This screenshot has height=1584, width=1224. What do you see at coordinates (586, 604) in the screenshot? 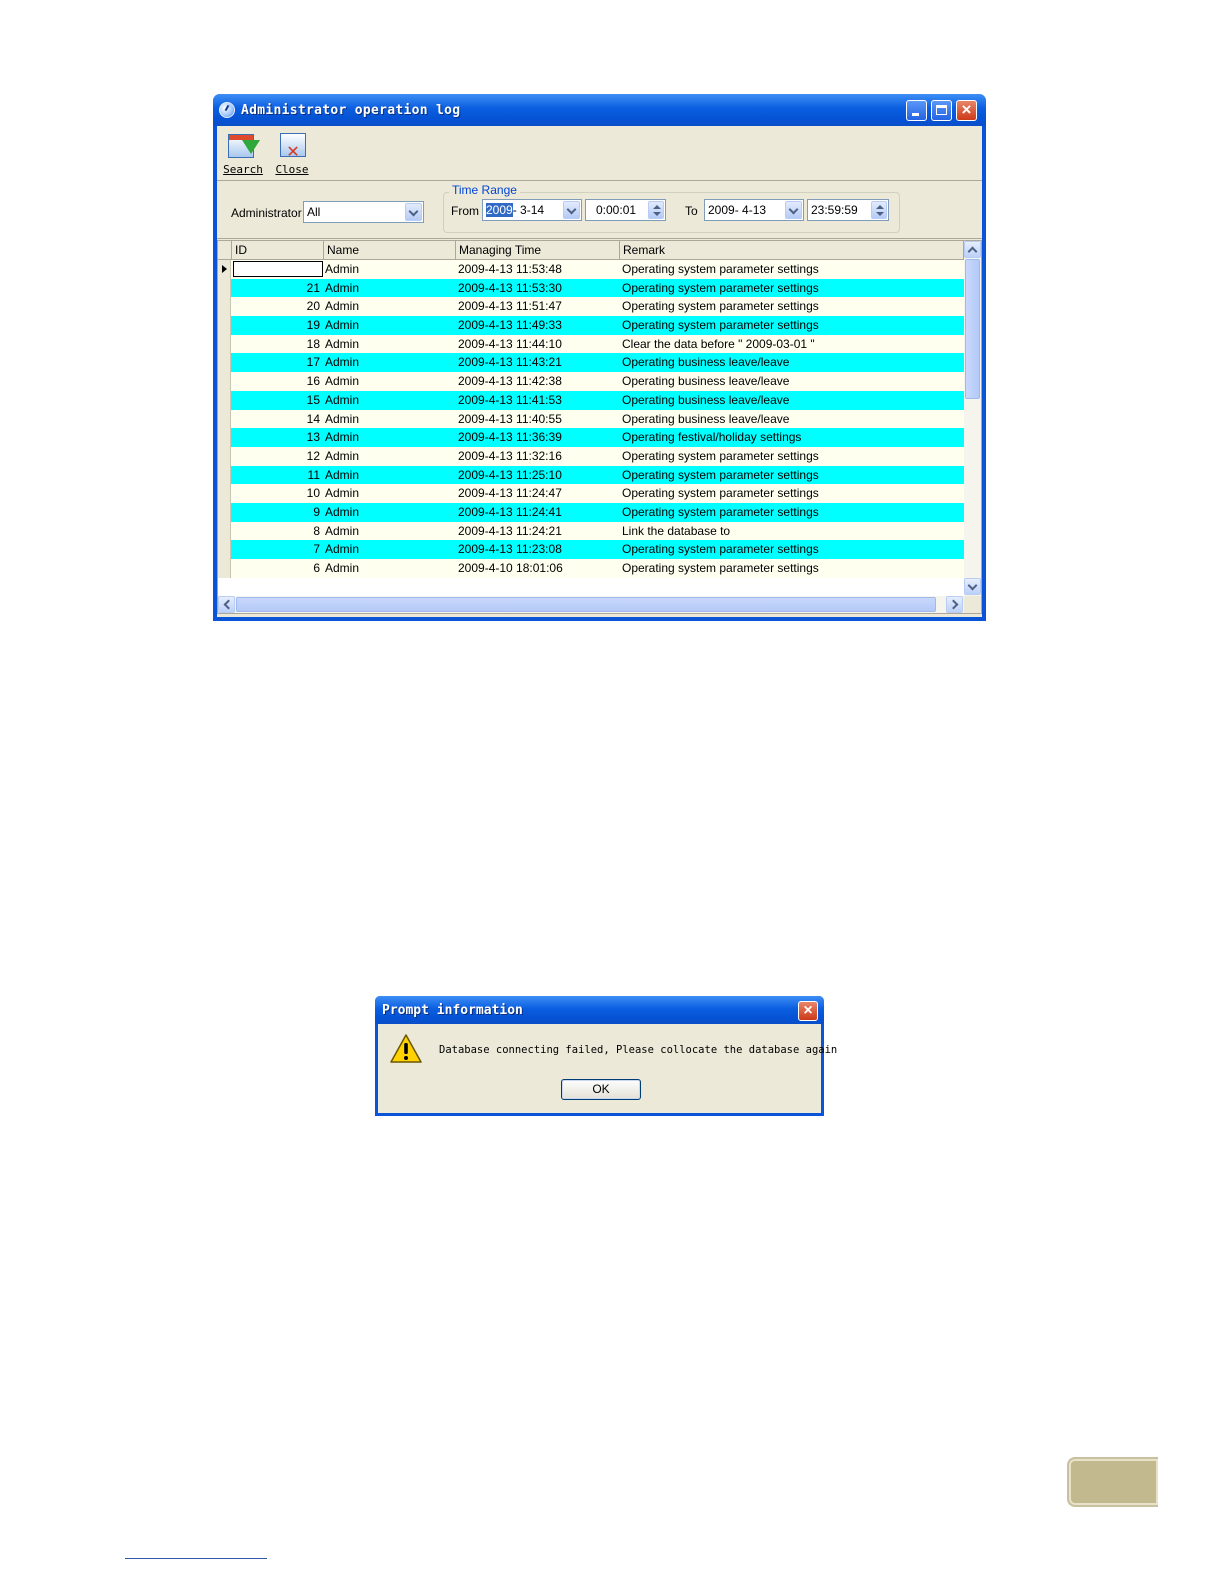
I see `horizontal-scroll-thumb` at bounding box center [586, 604].